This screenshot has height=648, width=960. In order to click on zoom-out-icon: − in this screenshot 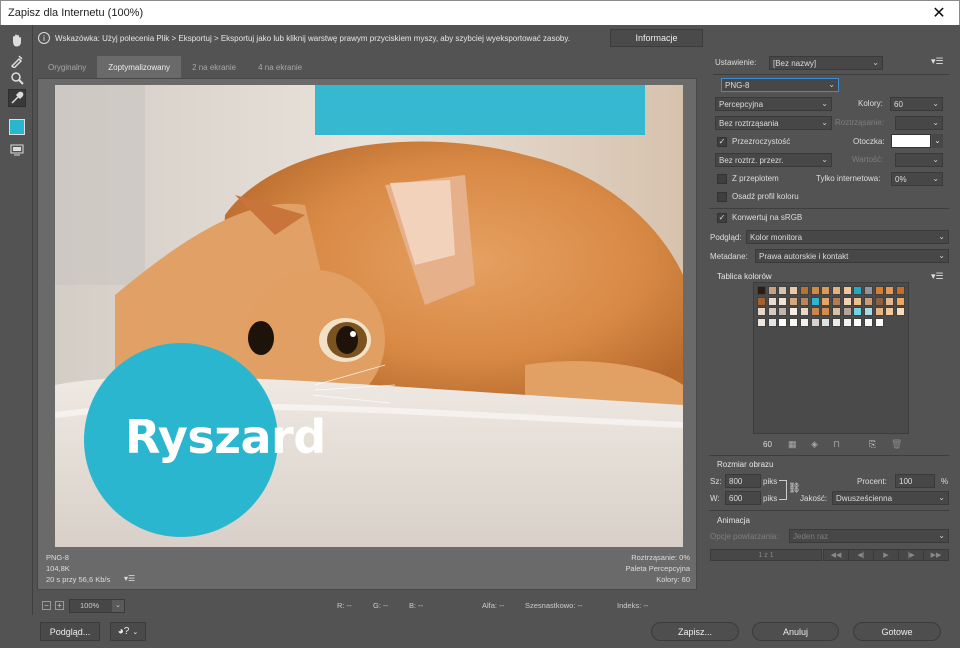, I will do `click(46, 605)`.